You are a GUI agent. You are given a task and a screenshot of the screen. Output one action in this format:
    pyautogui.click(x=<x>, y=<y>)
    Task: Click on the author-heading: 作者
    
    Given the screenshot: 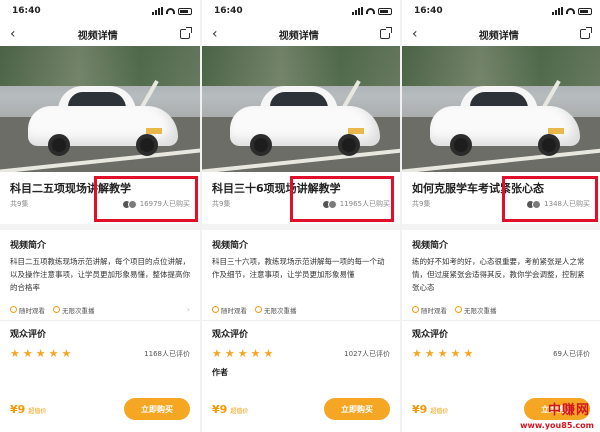 What is the action you would take?
    pyautogui.click(x=220, y=372)
    